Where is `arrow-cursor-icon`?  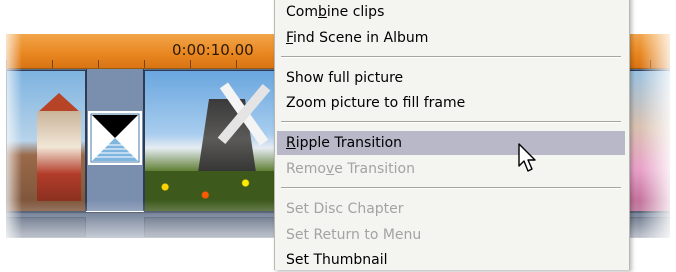 arrow-cursor-icon is located at coordinates (527, 157).